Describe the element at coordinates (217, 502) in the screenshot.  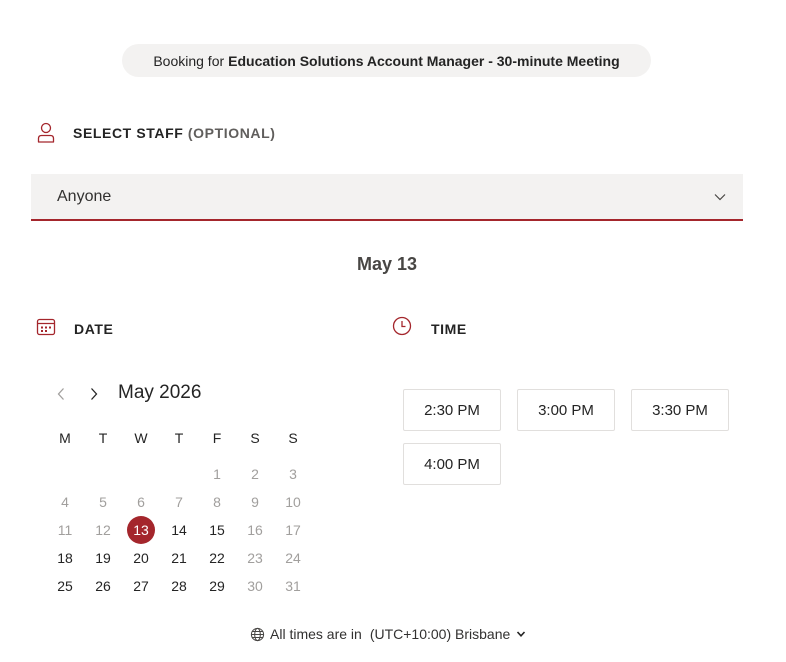
I see `calendar-day-disabled: 8` at that location.